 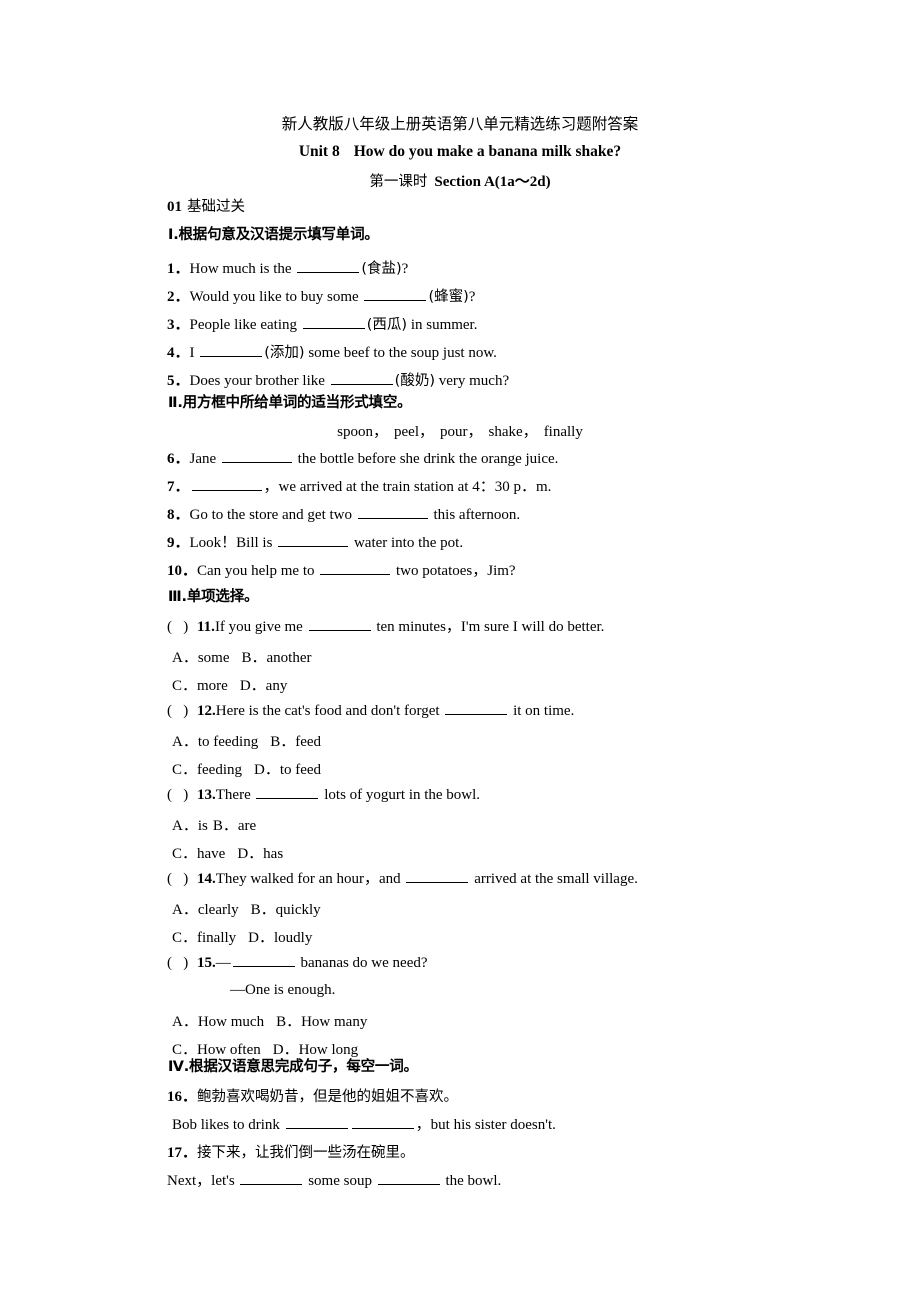 I want to click on question-text-pre: Can you help me to, so click(x=258, y=571).